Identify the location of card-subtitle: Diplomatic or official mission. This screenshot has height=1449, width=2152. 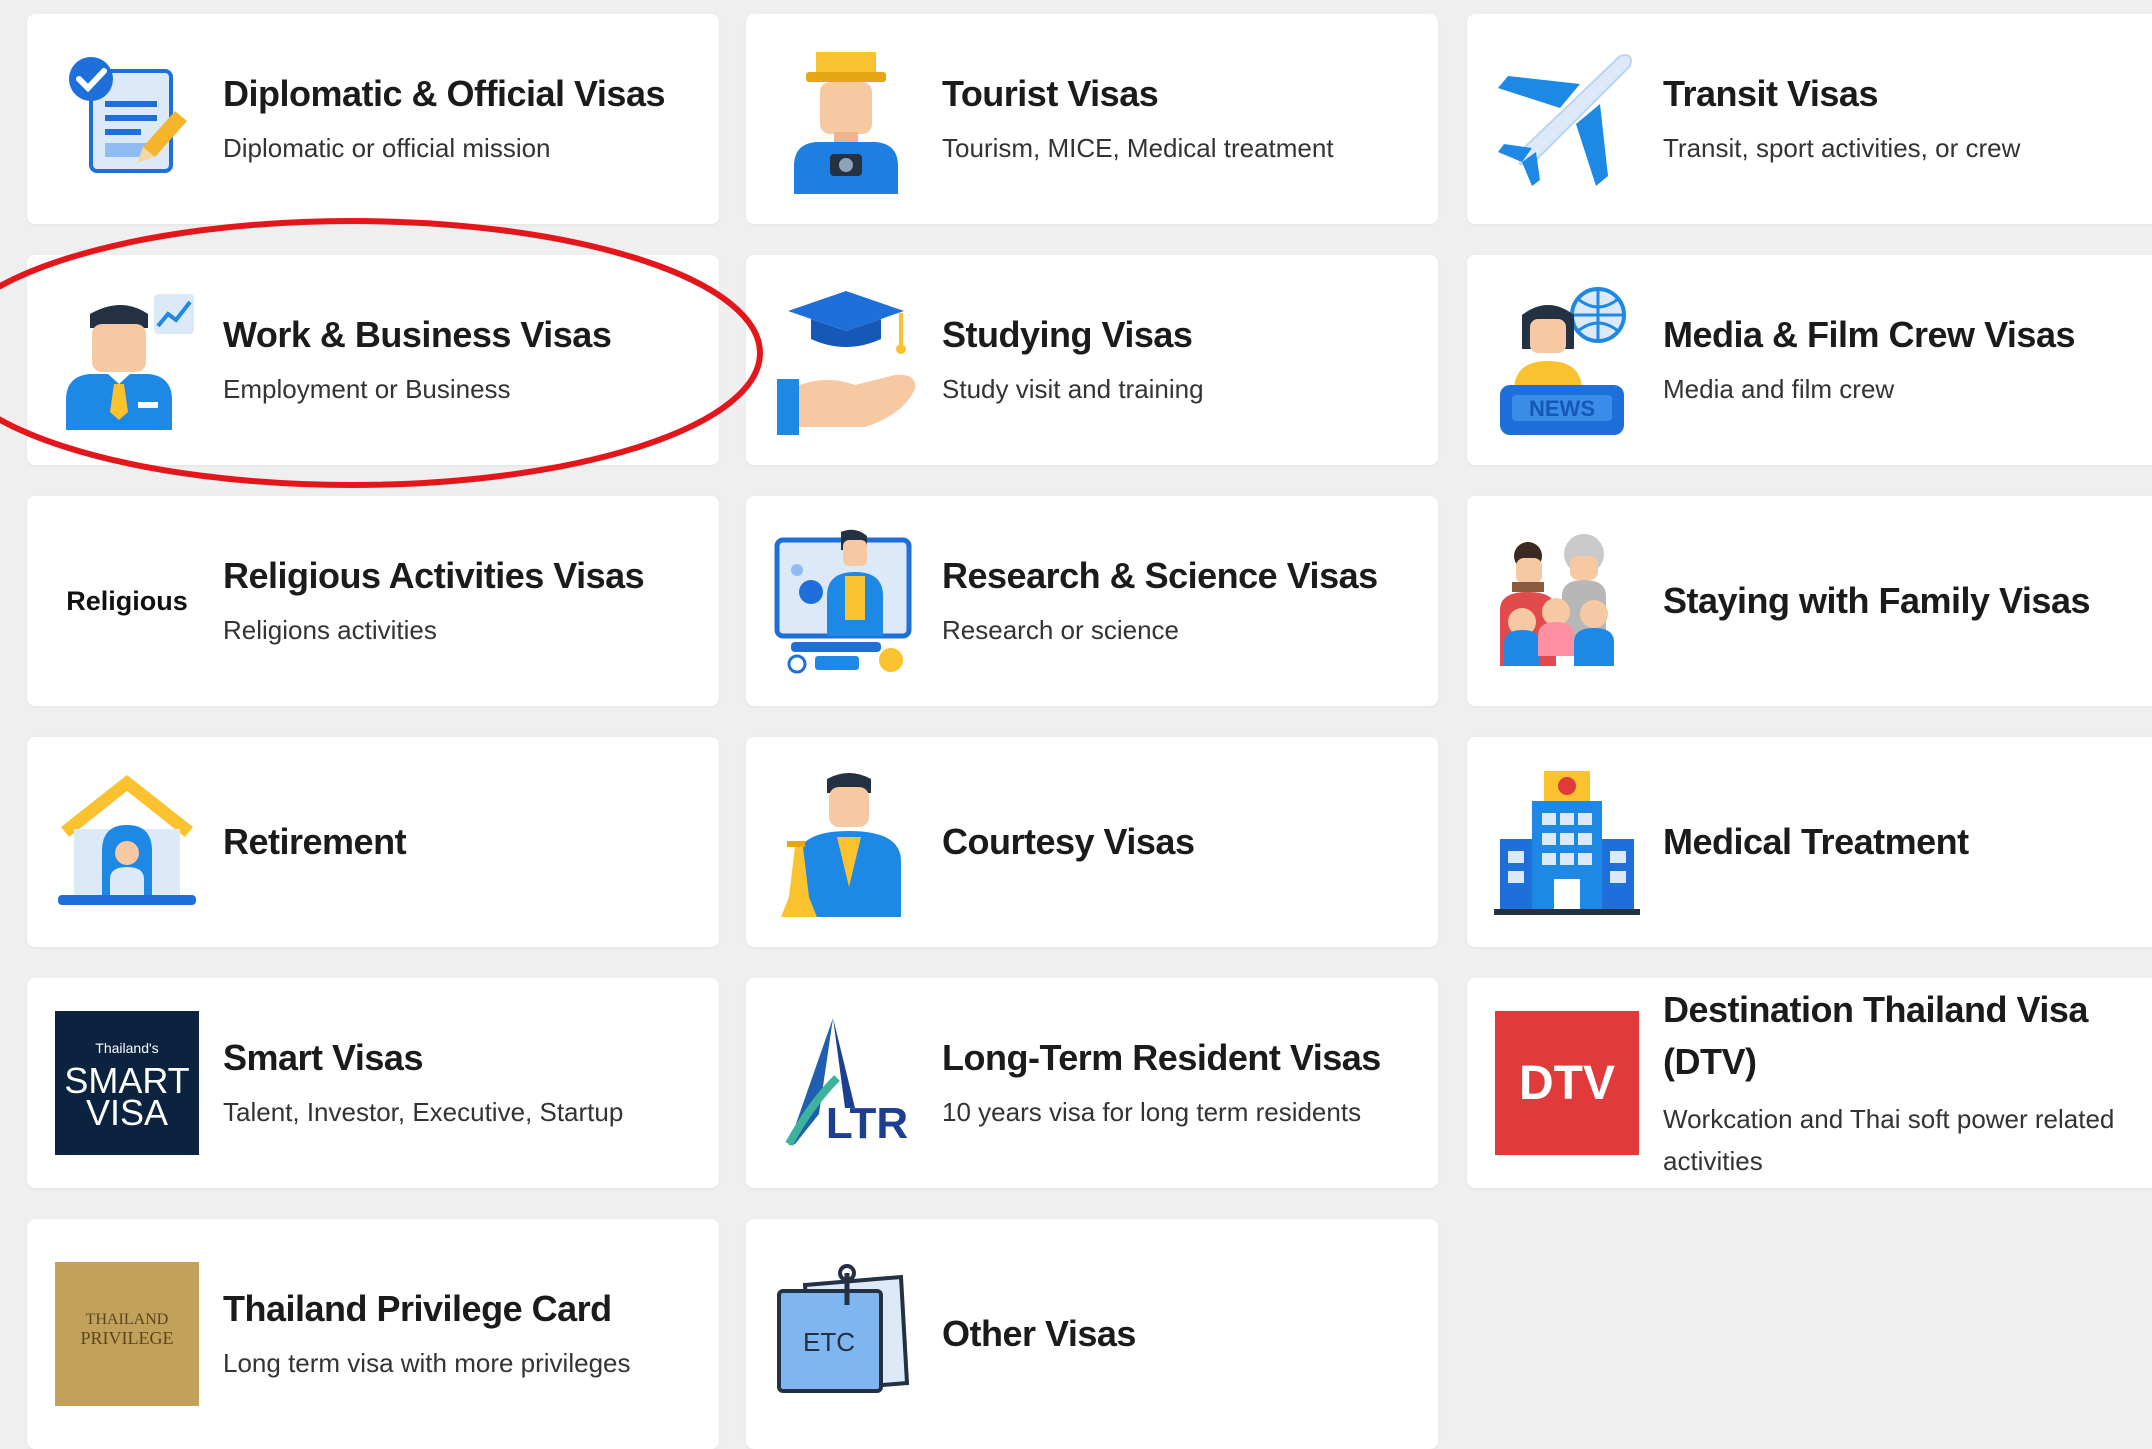
(387, 148).